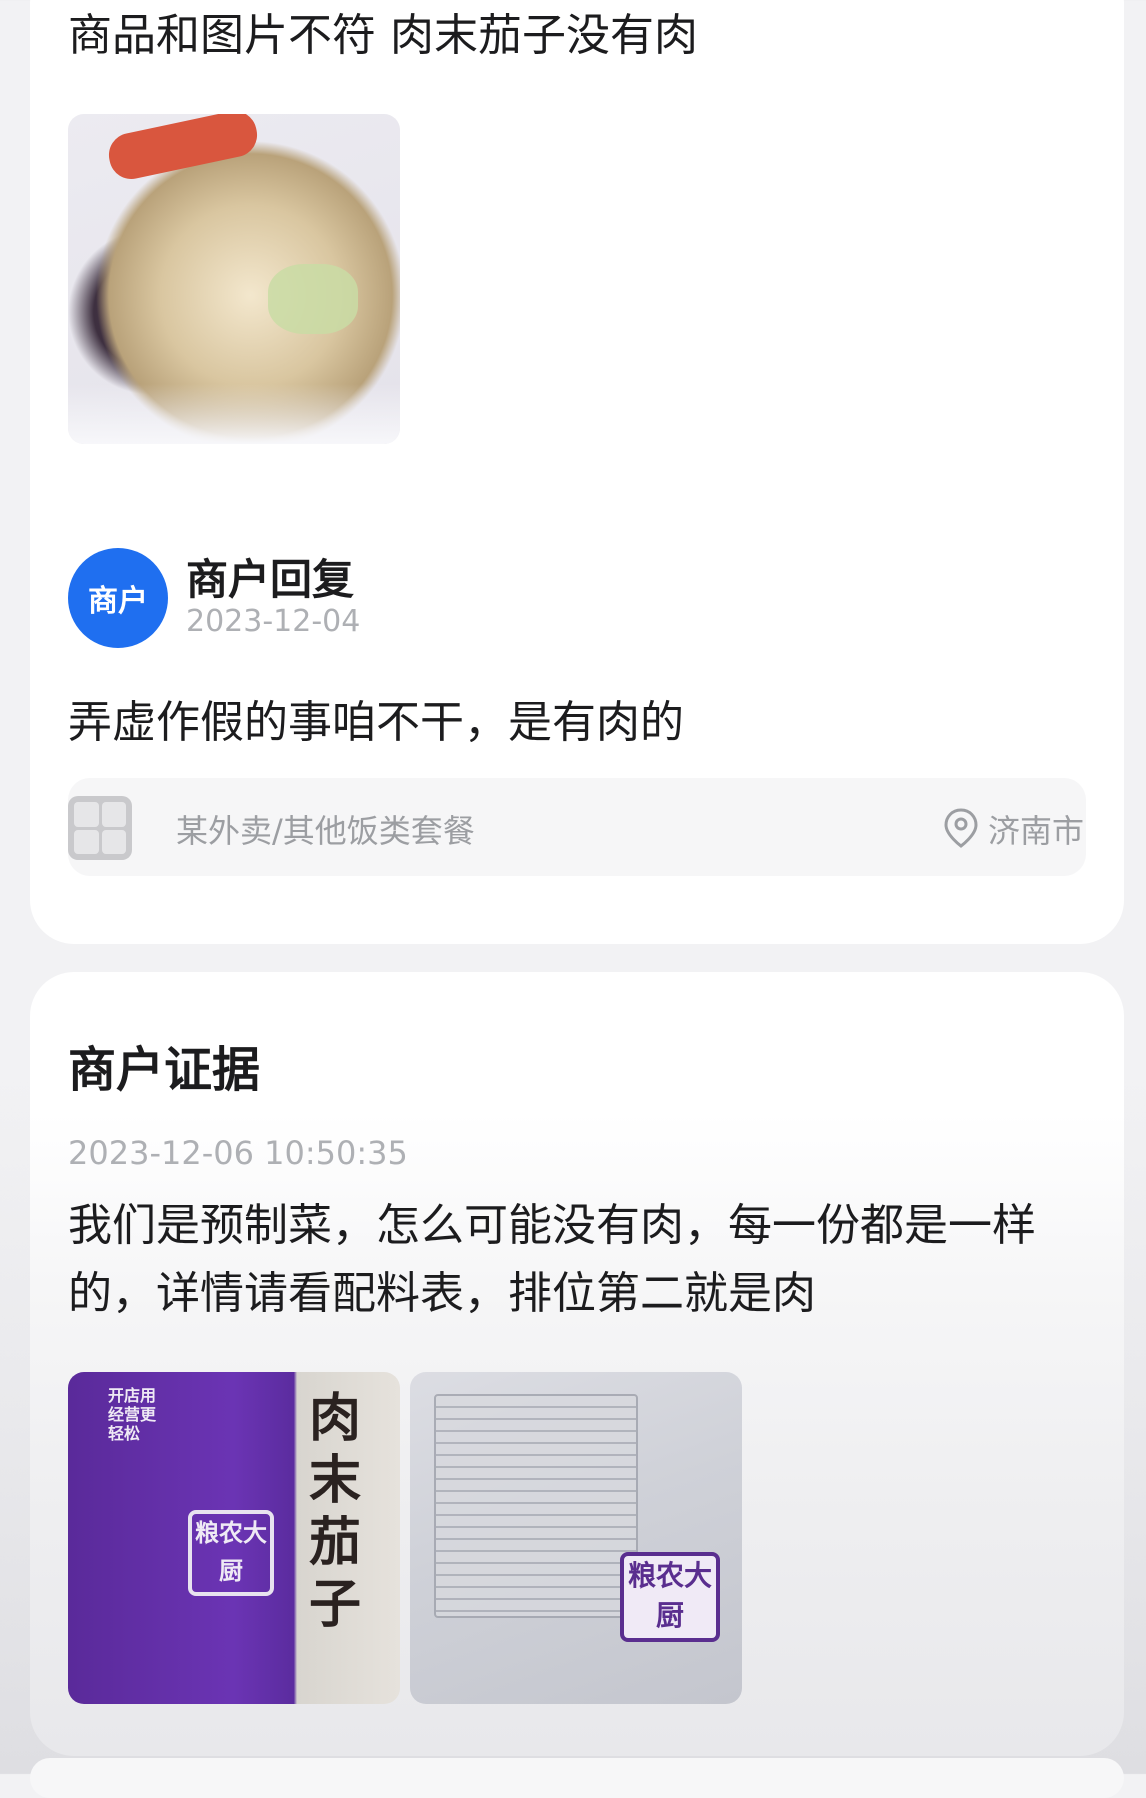  Describe the element at coordinates (334, 1511) in the screenshot. I see `package-product-name: 肉末茄子` at that location.